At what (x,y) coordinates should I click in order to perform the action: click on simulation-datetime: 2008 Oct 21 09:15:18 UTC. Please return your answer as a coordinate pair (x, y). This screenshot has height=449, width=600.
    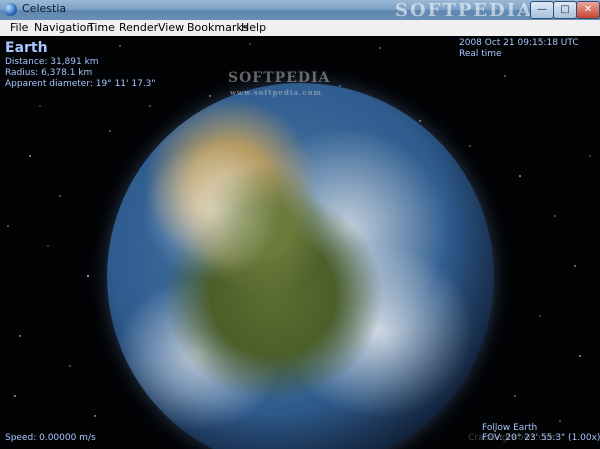
    Looking at the image, I should click on (519, 43).